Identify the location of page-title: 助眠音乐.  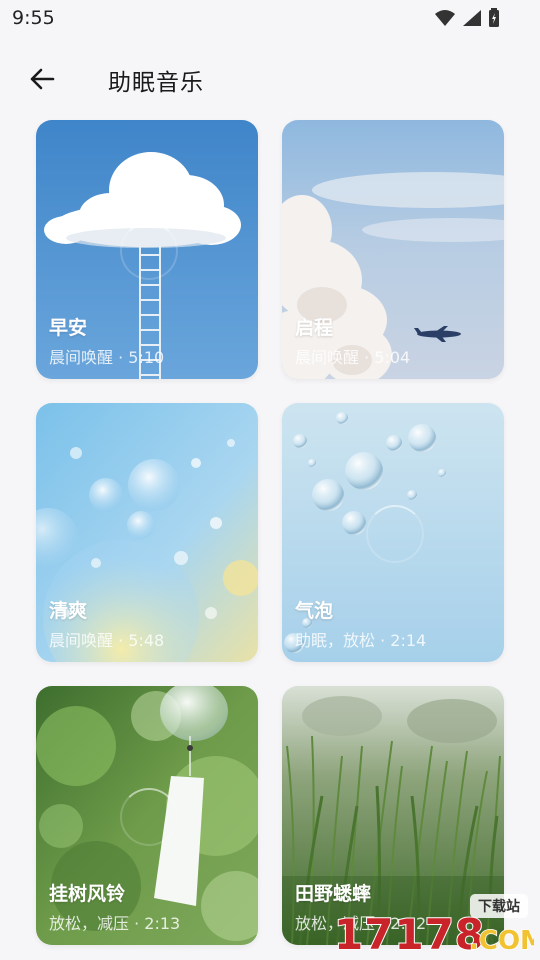
(156, 83).